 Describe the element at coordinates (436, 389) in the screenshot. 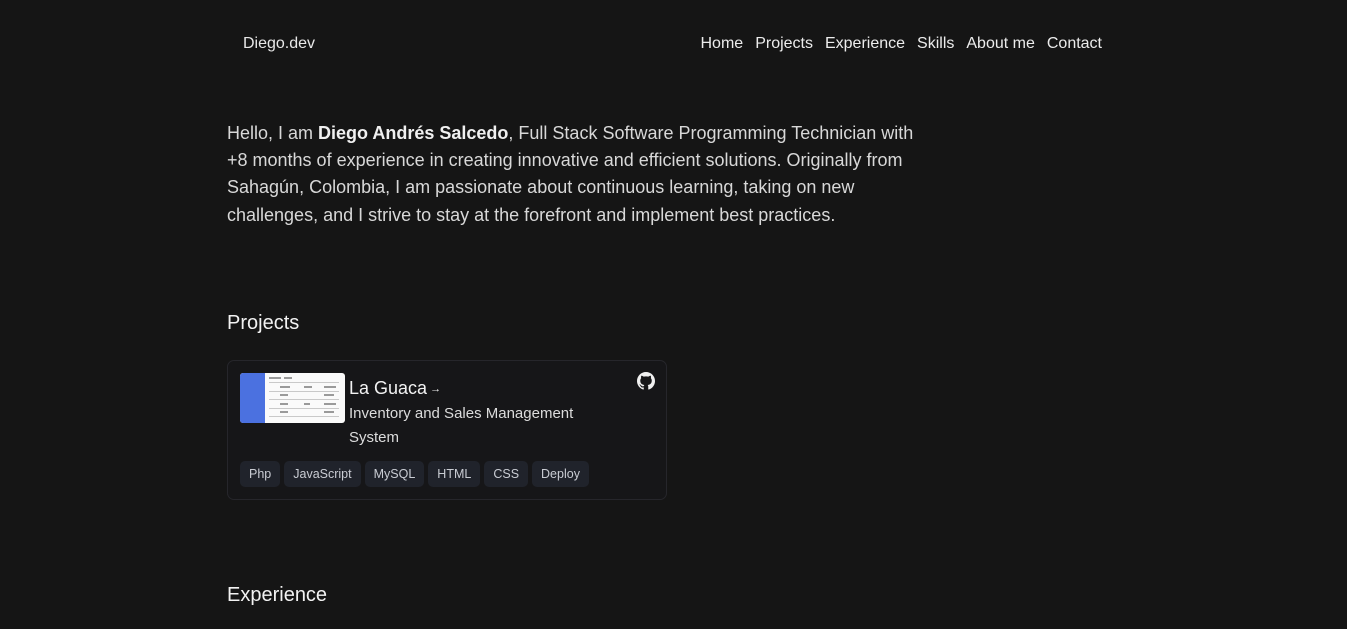

I see `arrow-right-icon: →` at that location.